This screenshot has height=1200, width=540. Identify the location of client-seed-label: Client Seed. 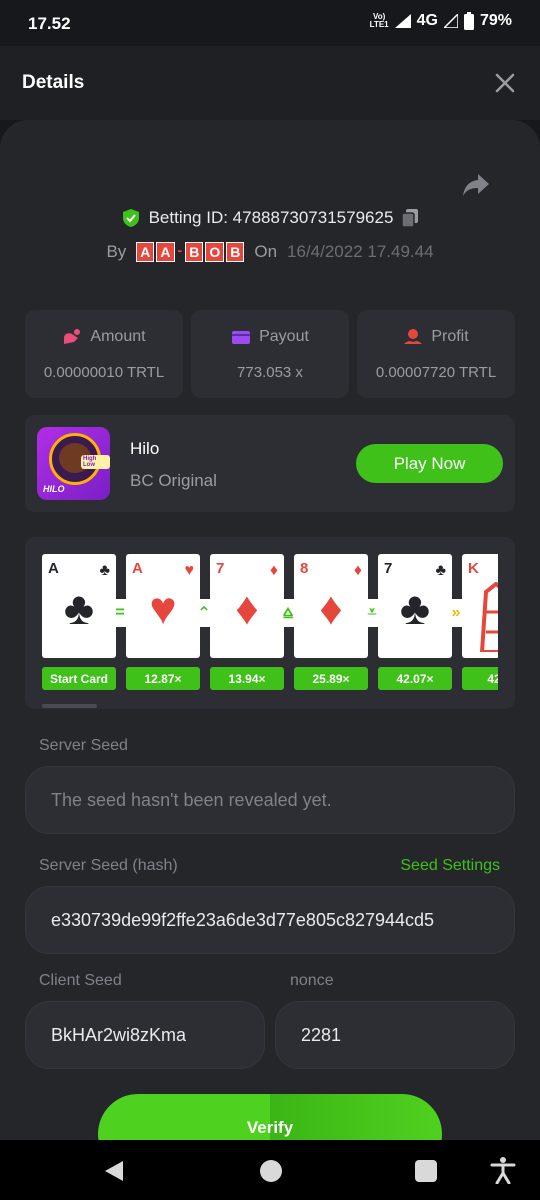
(80, 980).